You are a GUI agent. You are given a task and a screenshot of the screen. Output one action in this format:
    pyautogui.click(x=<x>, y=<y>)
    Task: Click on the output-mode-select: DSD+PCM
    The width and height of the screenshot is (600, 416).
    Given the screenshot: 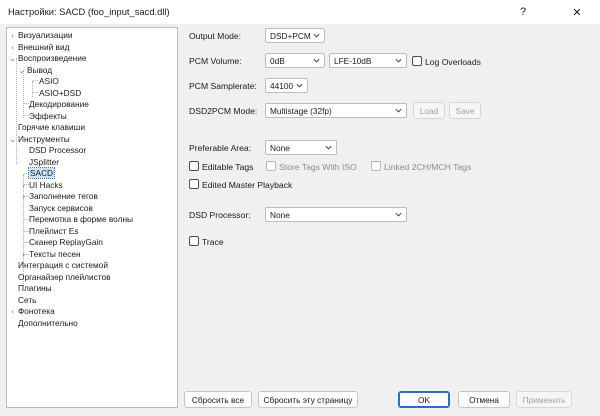 What is the action you would take?
    pyautogui.click(x=295, y=35)
    